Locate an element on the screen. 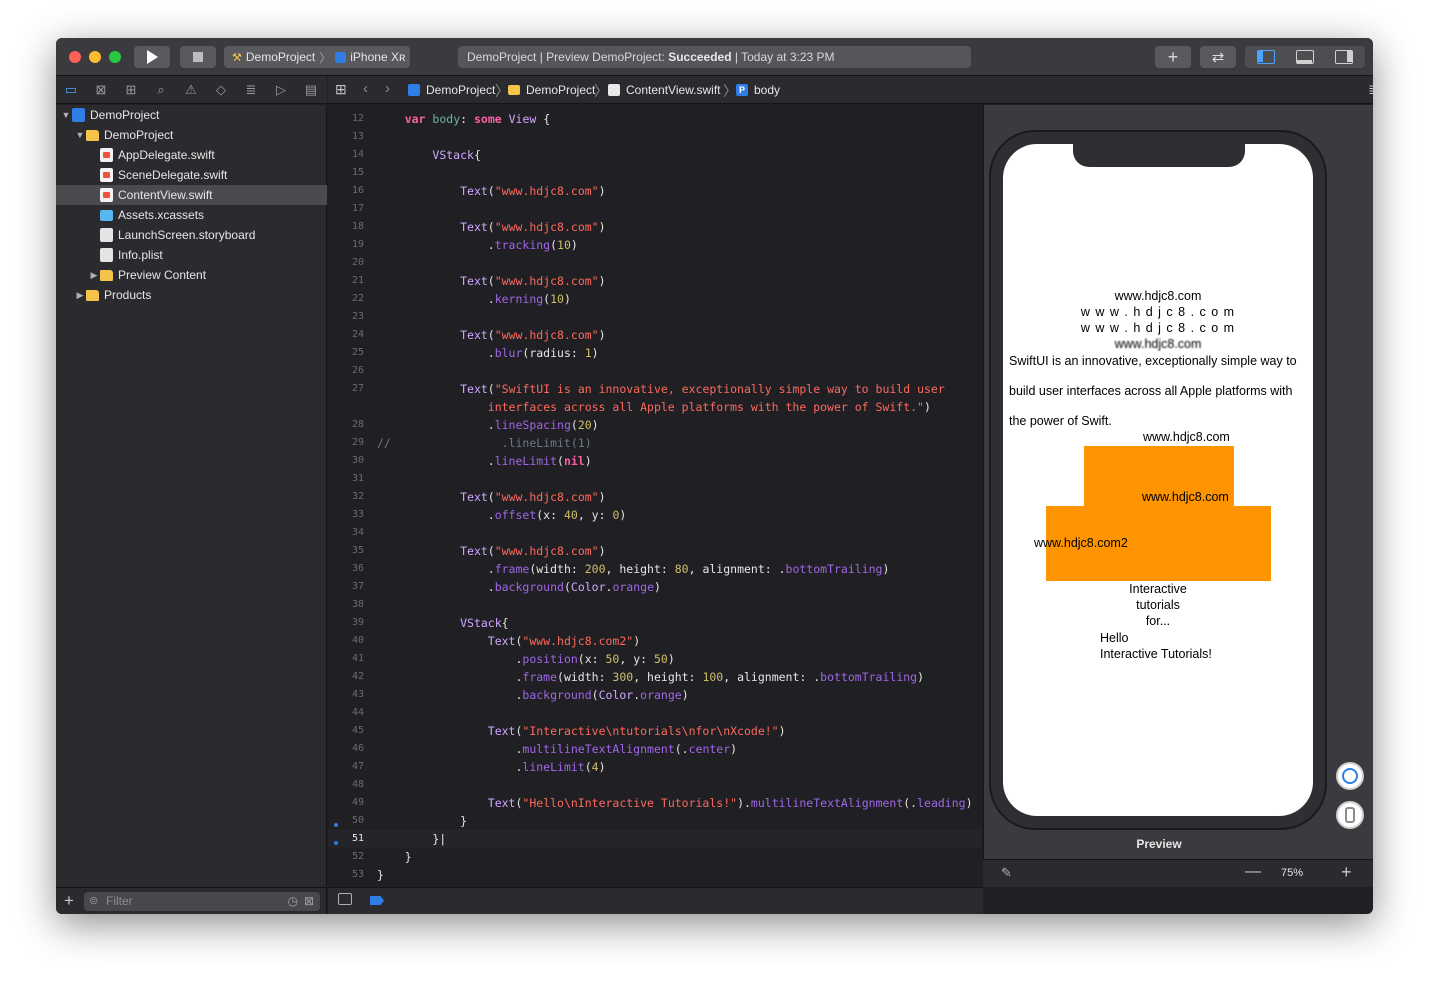 This screenshot has width=1429, height=989. code-line: 14 VStack{ is located at coordinates (655, 155).